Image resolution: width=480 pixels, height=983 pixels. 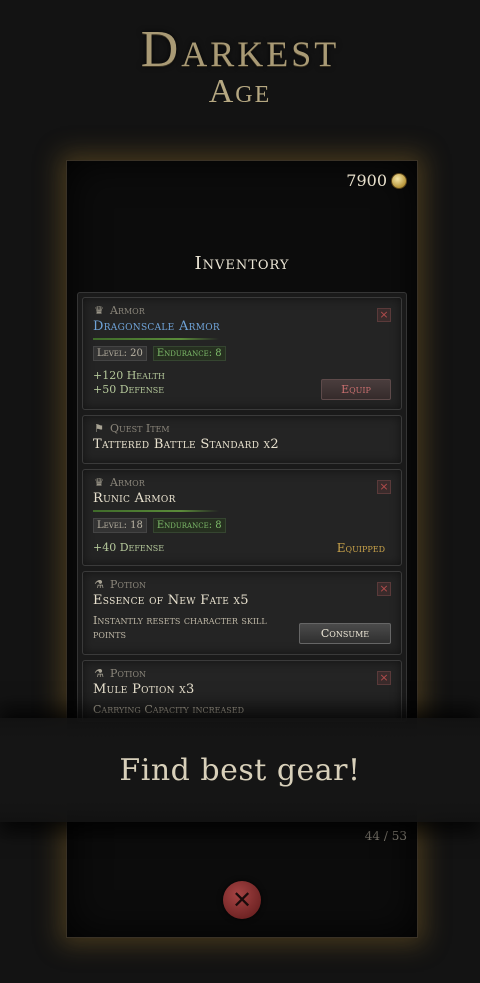 What do you see at coordinates (366, 180) in the screenshot?
I see `gold-amount: 7900` at bounding box center [366, 180].